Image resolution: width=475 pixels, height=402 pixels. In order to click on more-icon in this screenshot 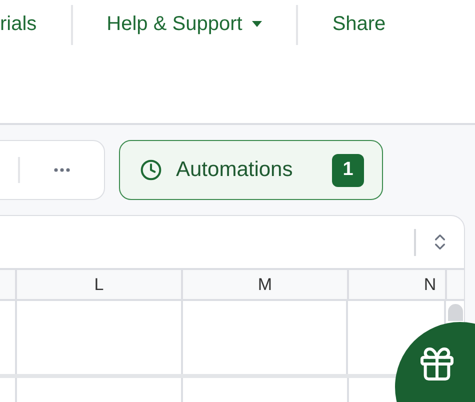, I will do `click(62, 170)`.